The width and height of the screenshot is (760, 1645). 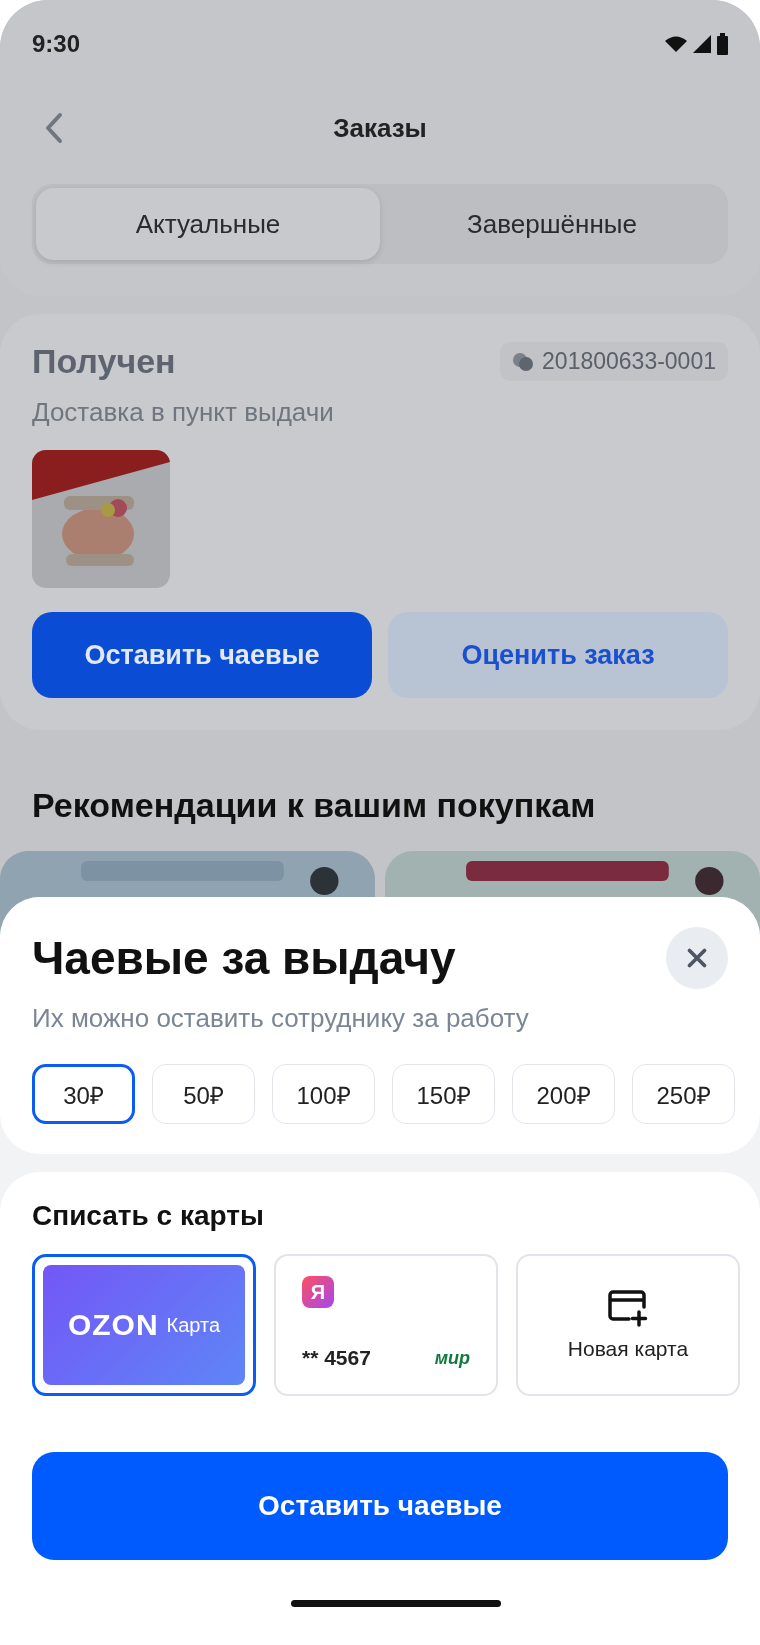 I want to click on bank-logo: Я, so click(x=318, y=1292).